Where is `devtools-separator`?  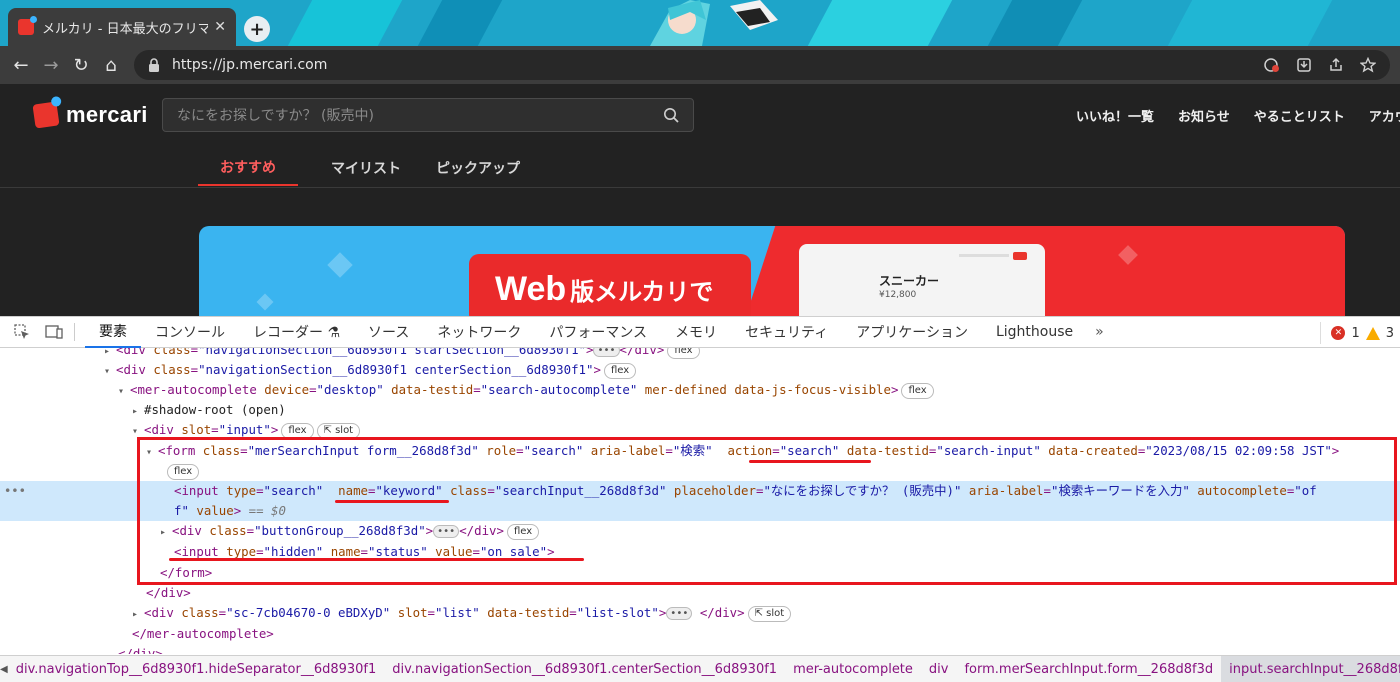
devtools-separator is located at coordinates (74, 332).